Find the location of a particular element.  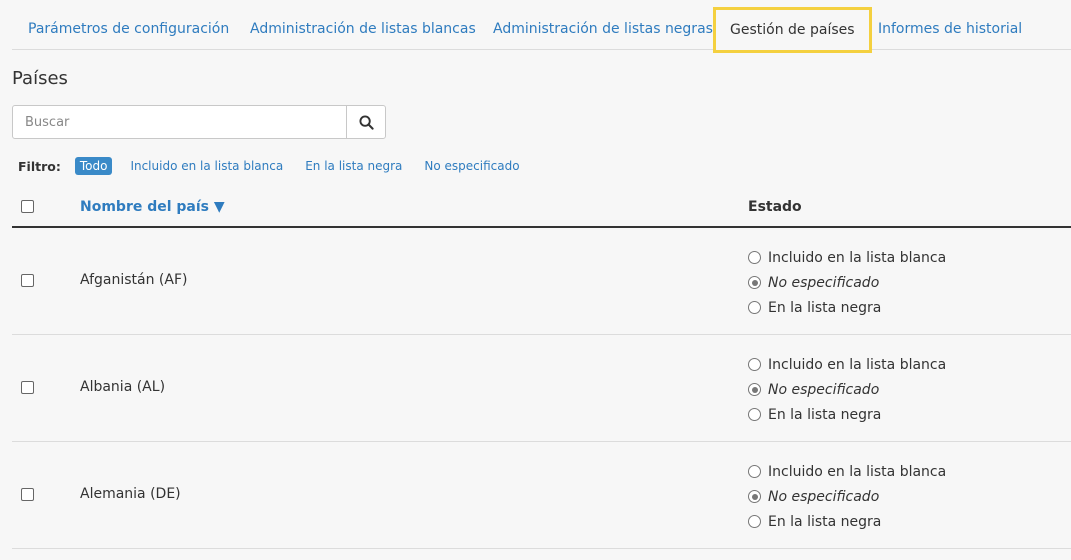

search-icon is located at coordinates (366, 122).